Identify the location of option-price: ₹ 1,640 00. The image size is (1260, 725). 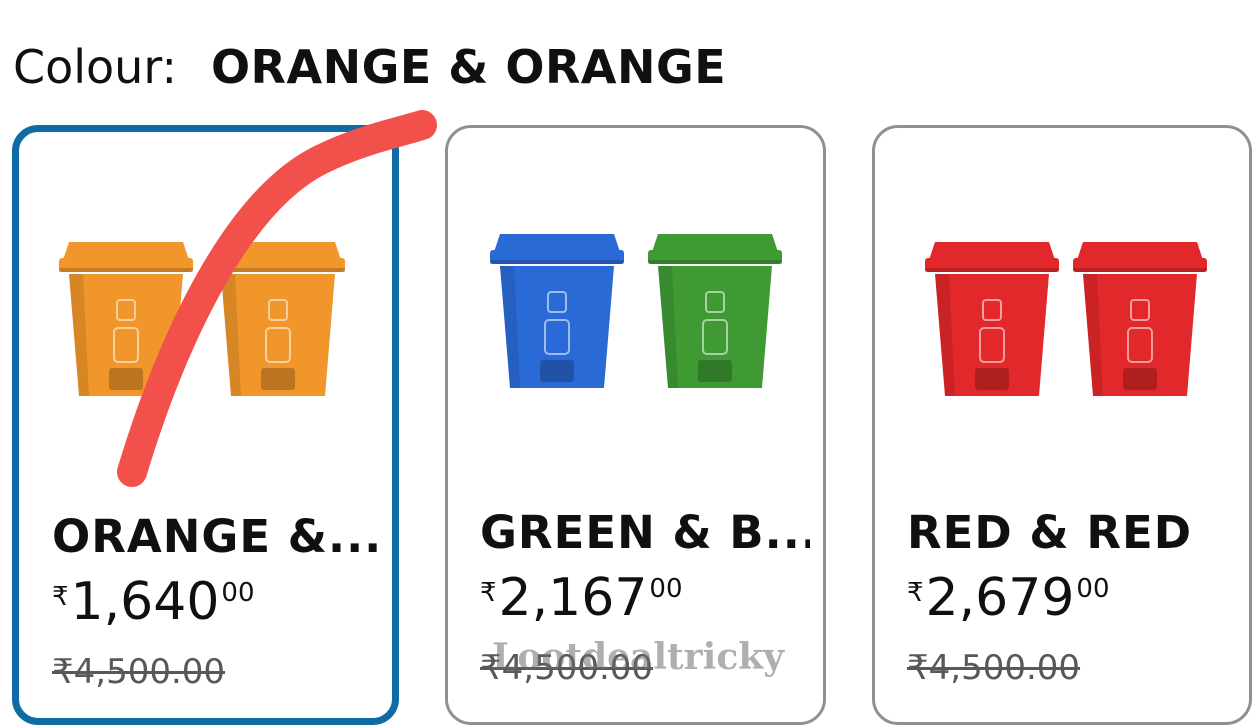
(153, 602).